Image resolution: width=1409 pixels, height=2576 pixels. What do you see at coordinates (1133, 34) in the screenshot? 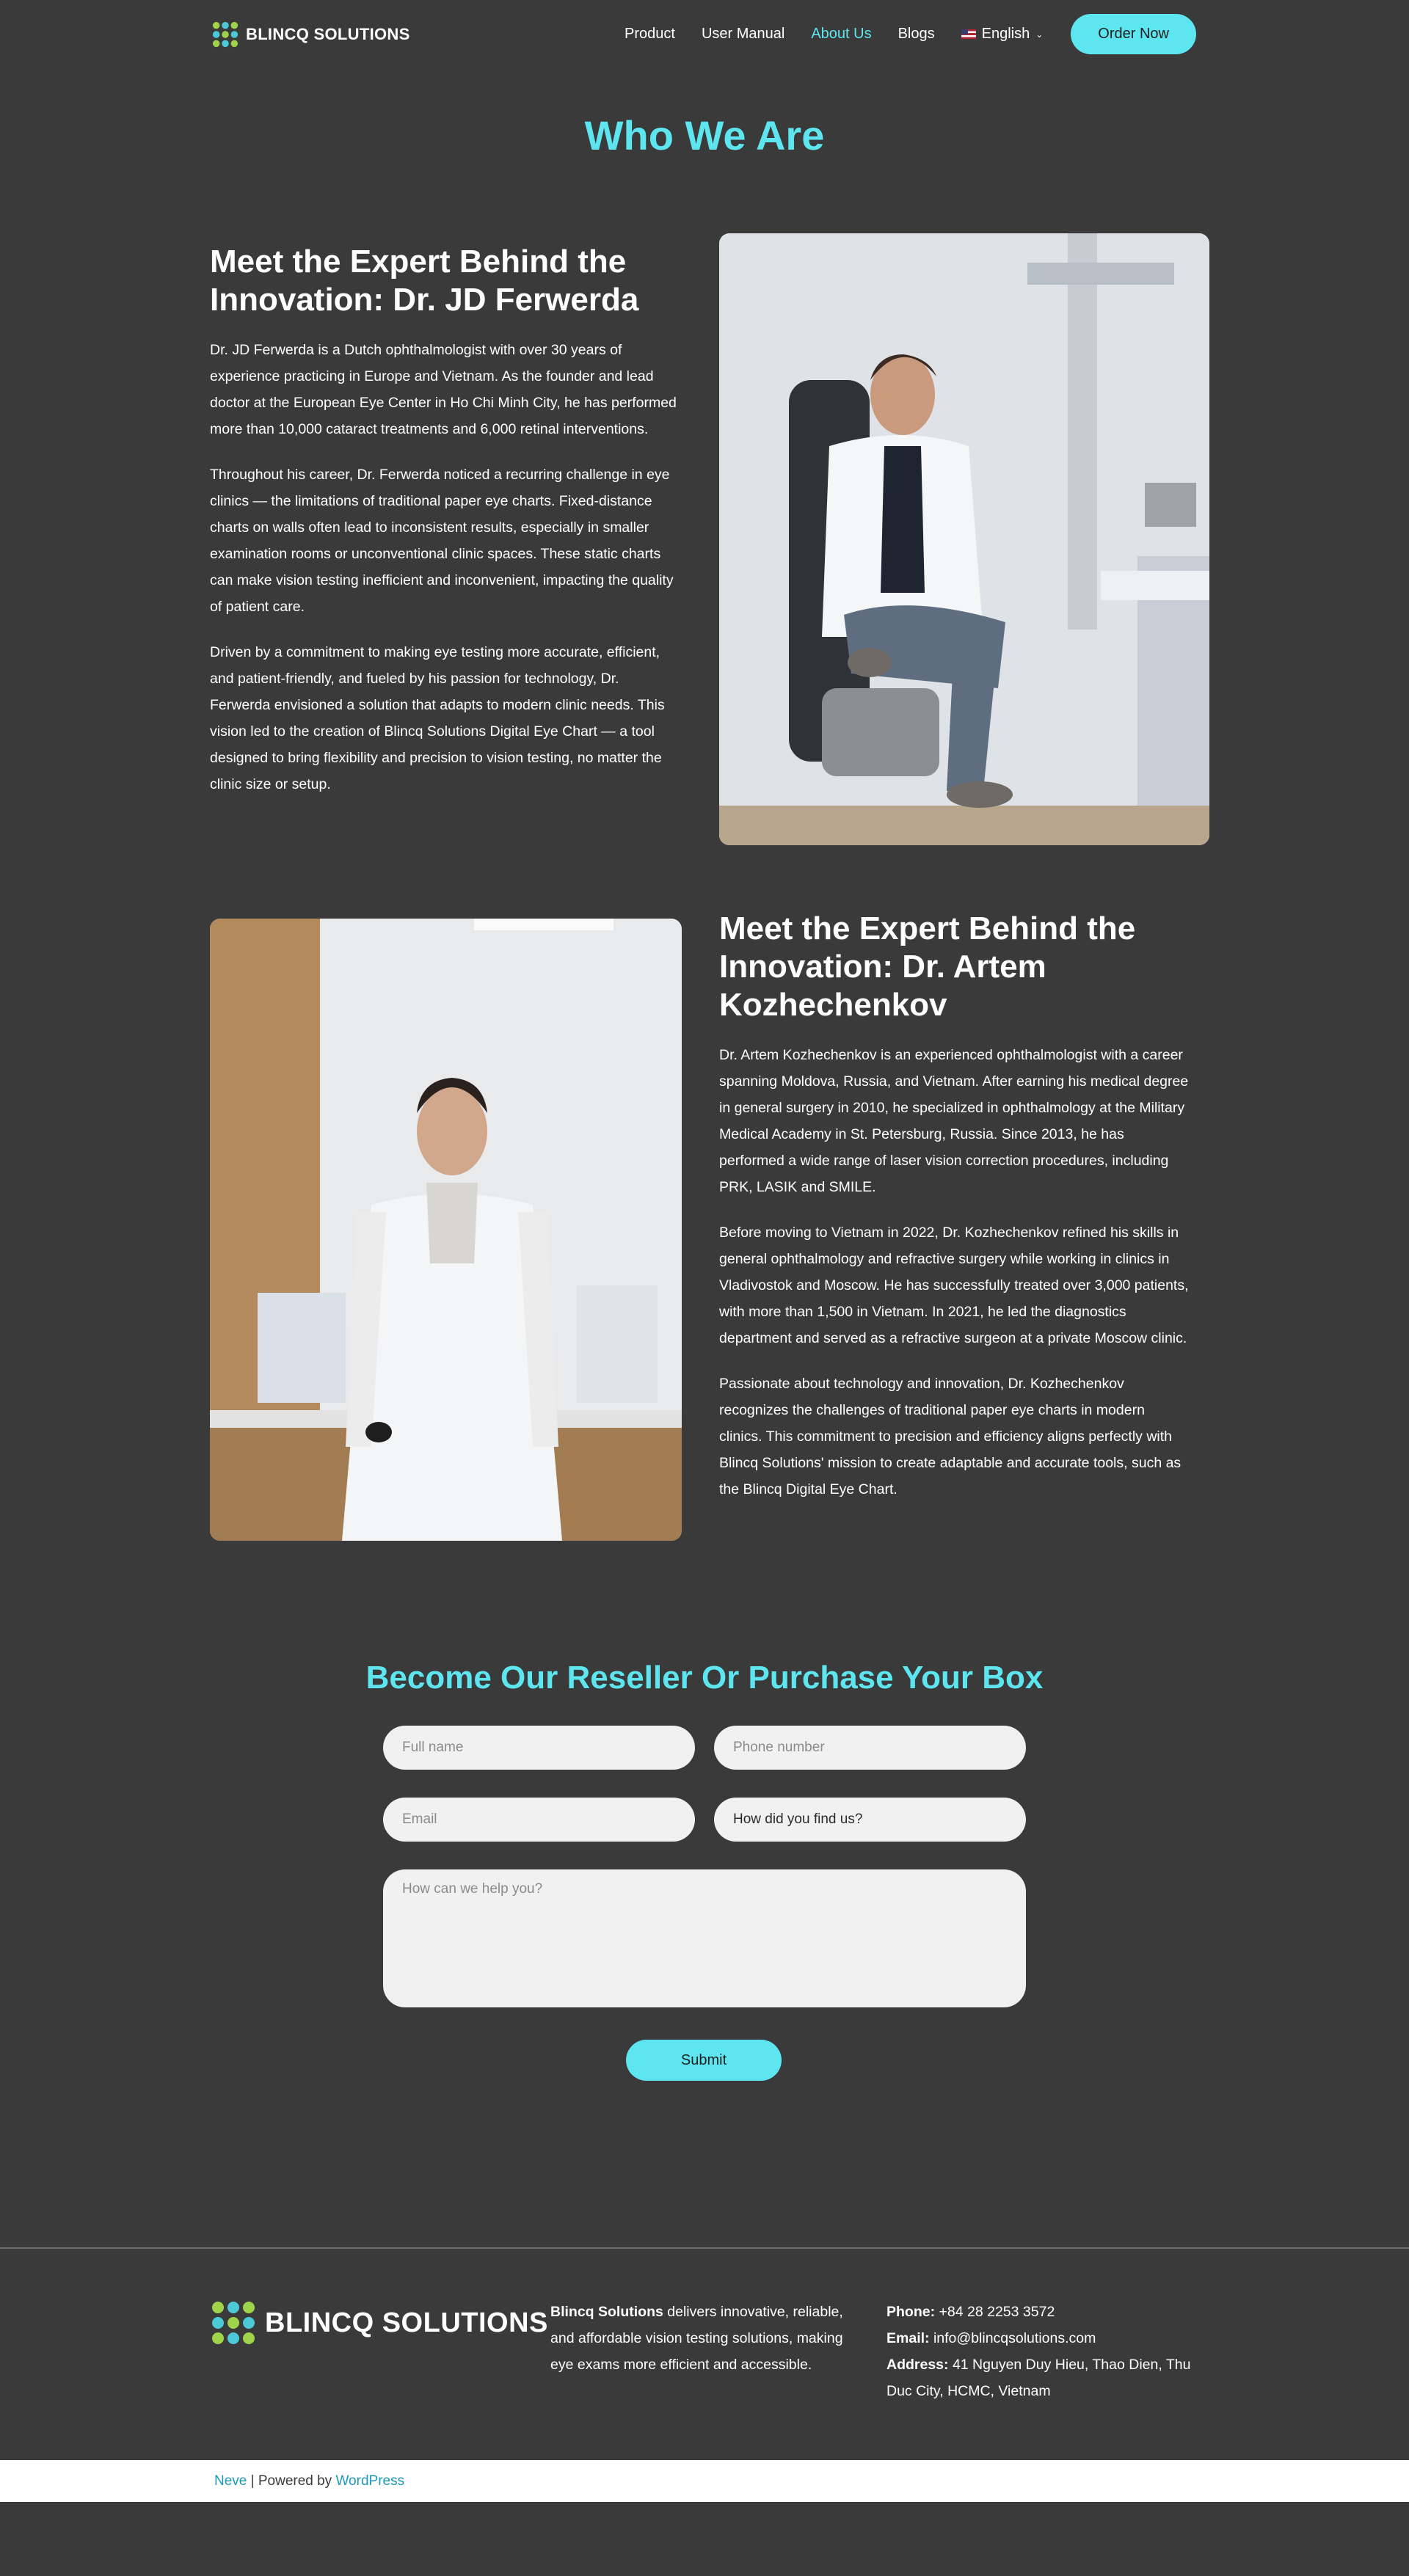
I see `order-now-button: Order Now` at bounding box center [1133, 34].